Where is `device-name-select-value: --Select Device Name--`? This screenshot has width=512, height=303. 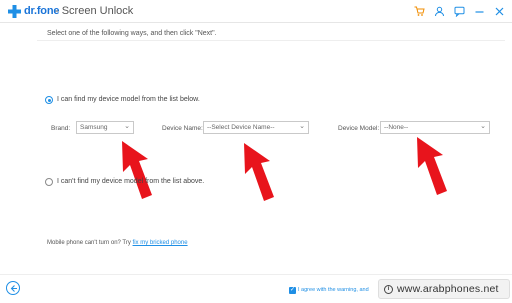
device-name-select-value: --Select Device Name-- is located at coordinates (241, 127).